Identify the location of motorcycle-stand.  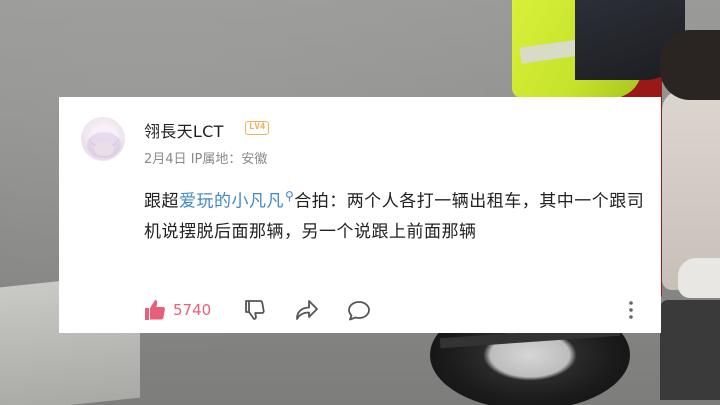
(690, 350).